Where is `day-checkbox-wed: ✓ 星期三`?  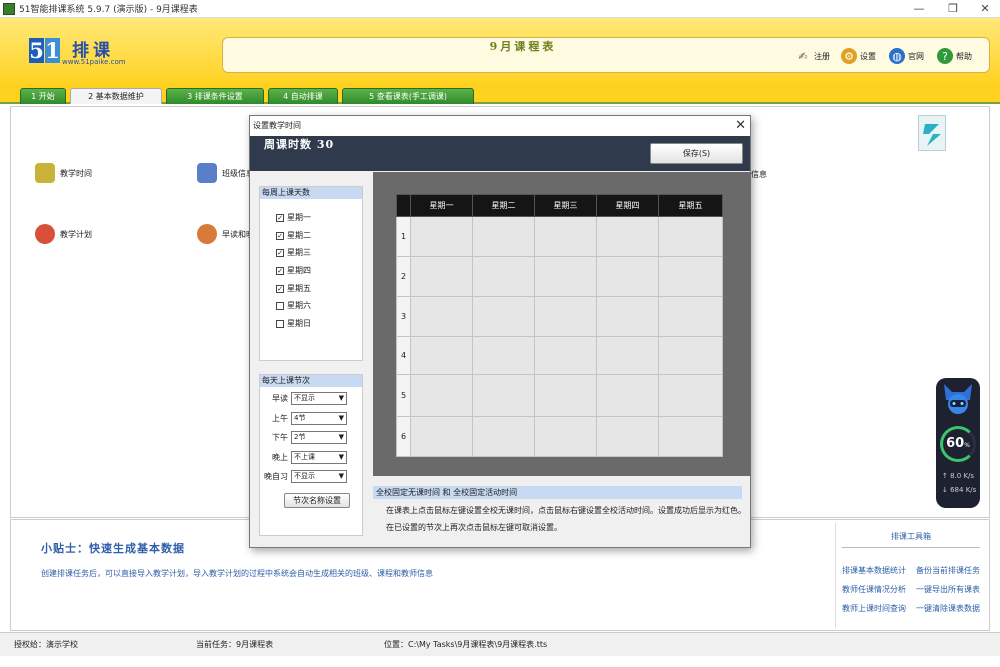
day-checkbox-wed: ✓ 星期三 is located at coordinates (293, 252).